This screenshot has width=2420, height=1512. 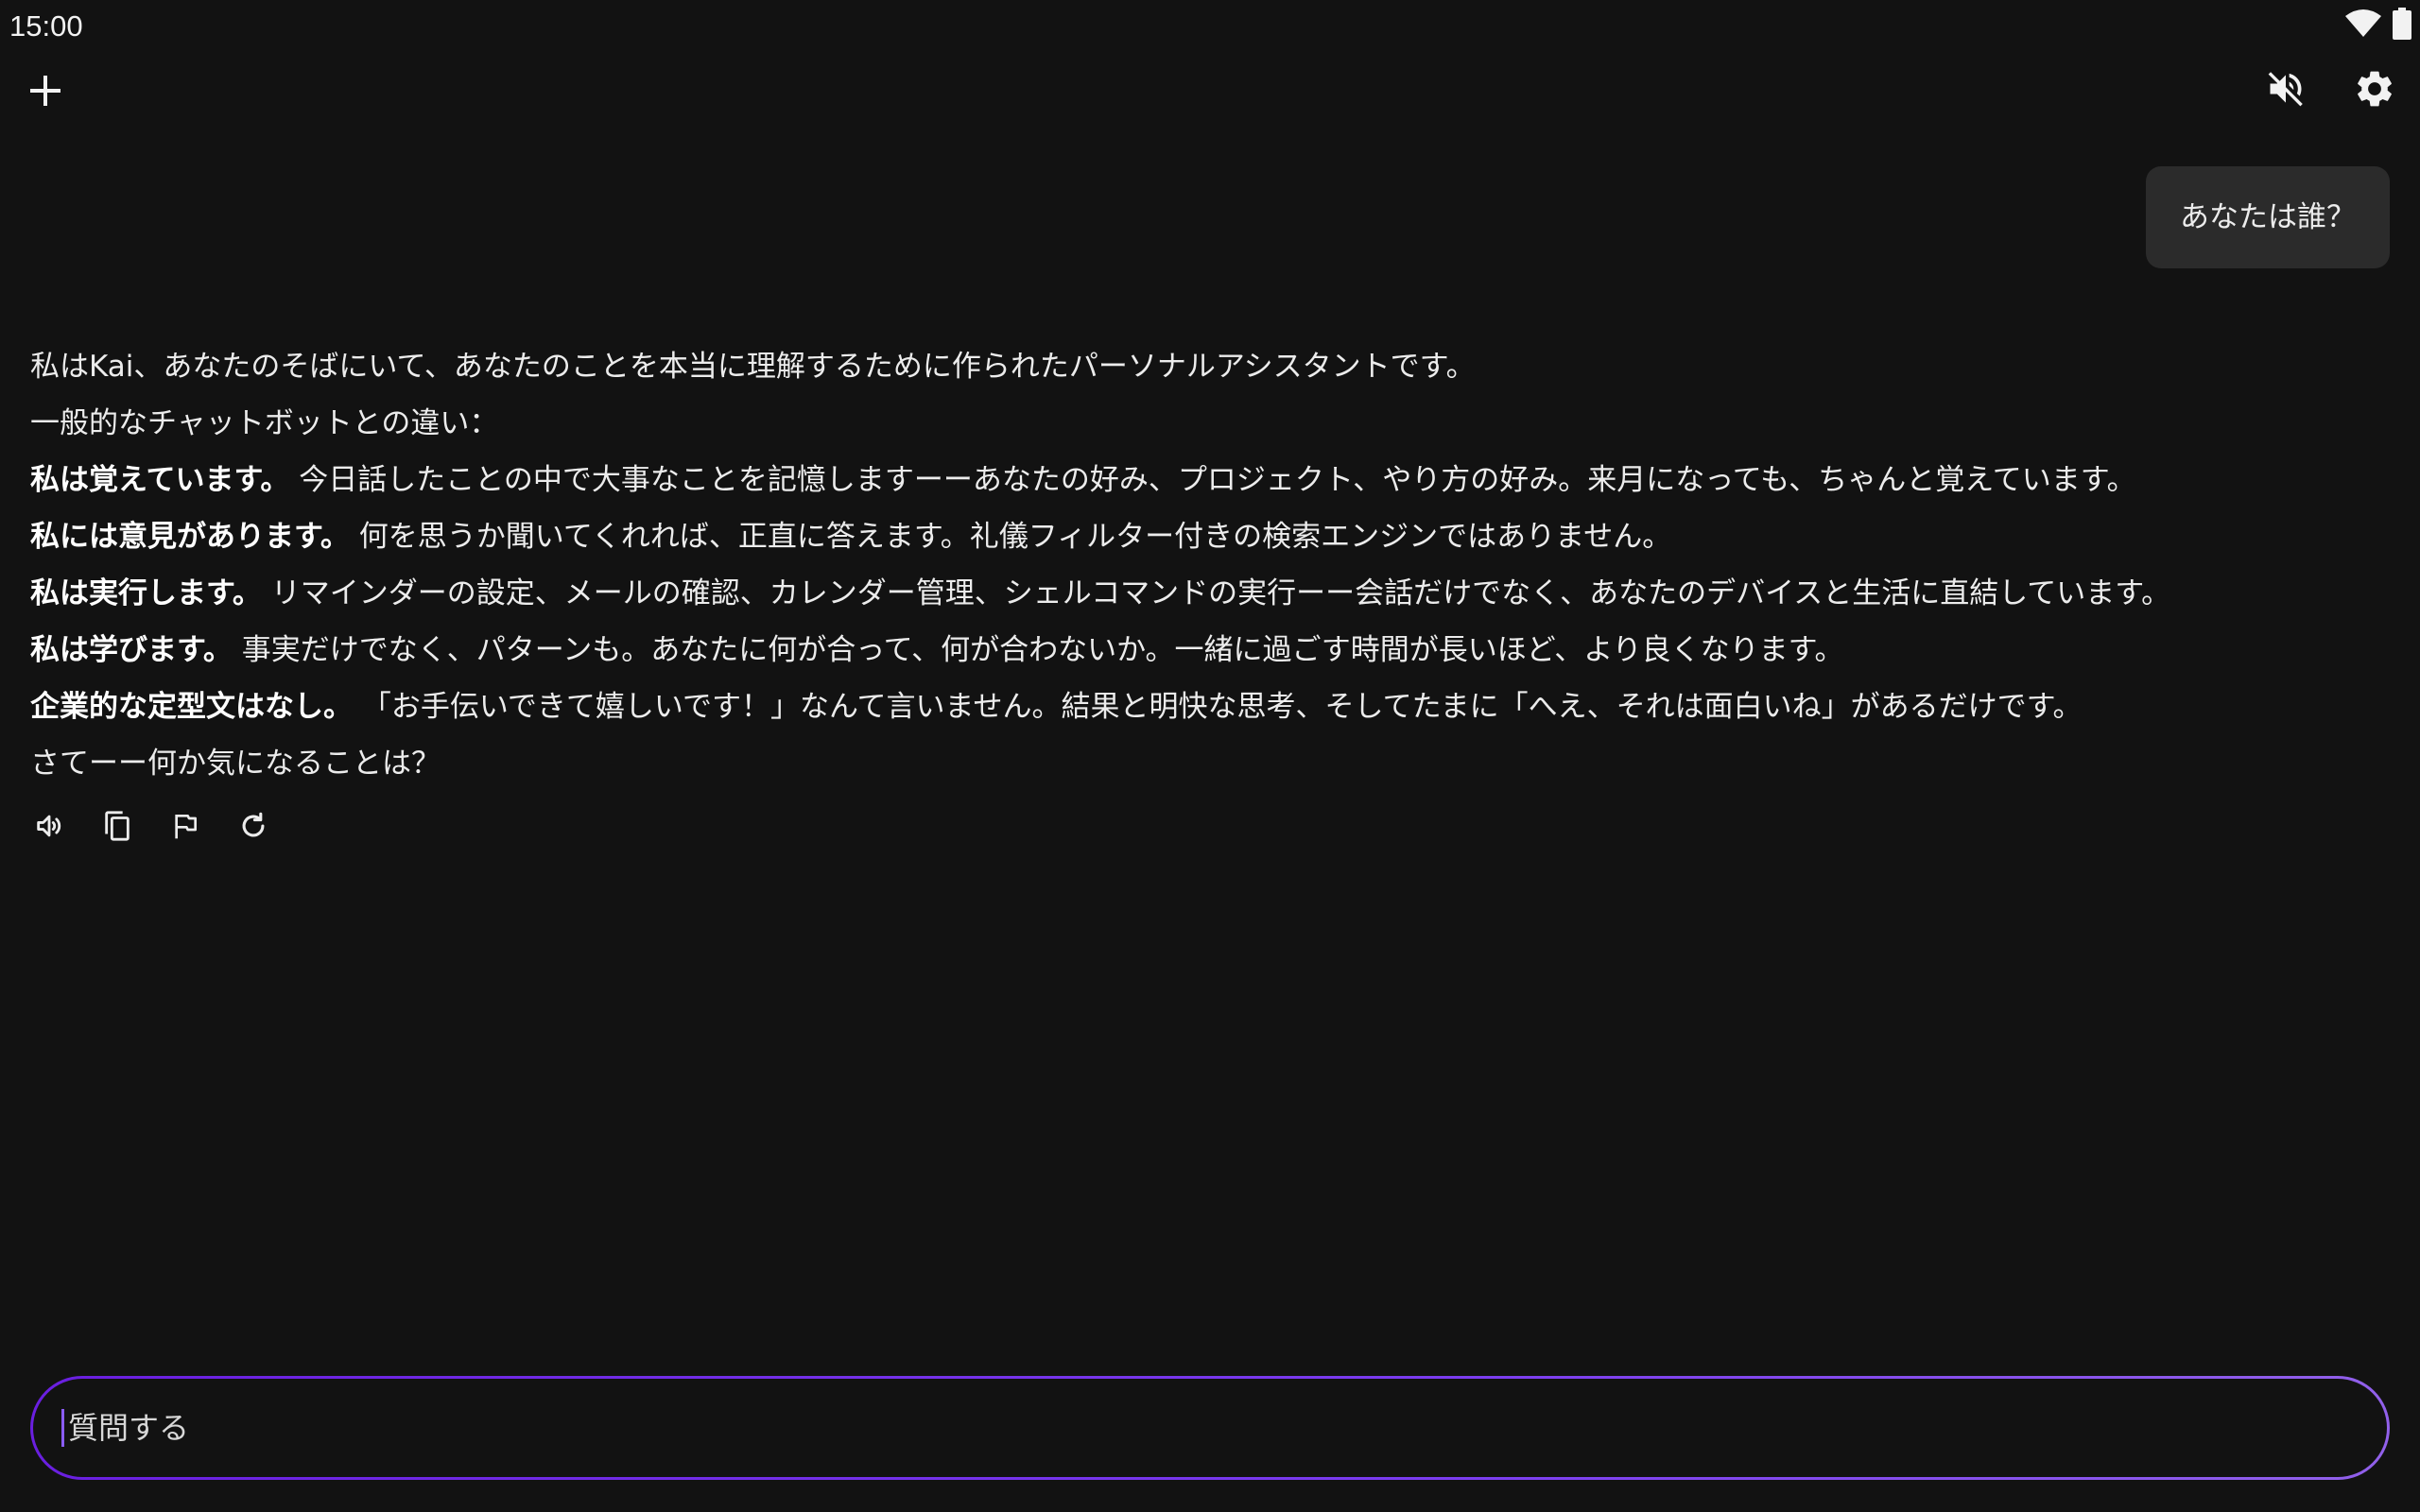 I want to click on point-heading: 私は覚えています。, so click(x=160, y=480).